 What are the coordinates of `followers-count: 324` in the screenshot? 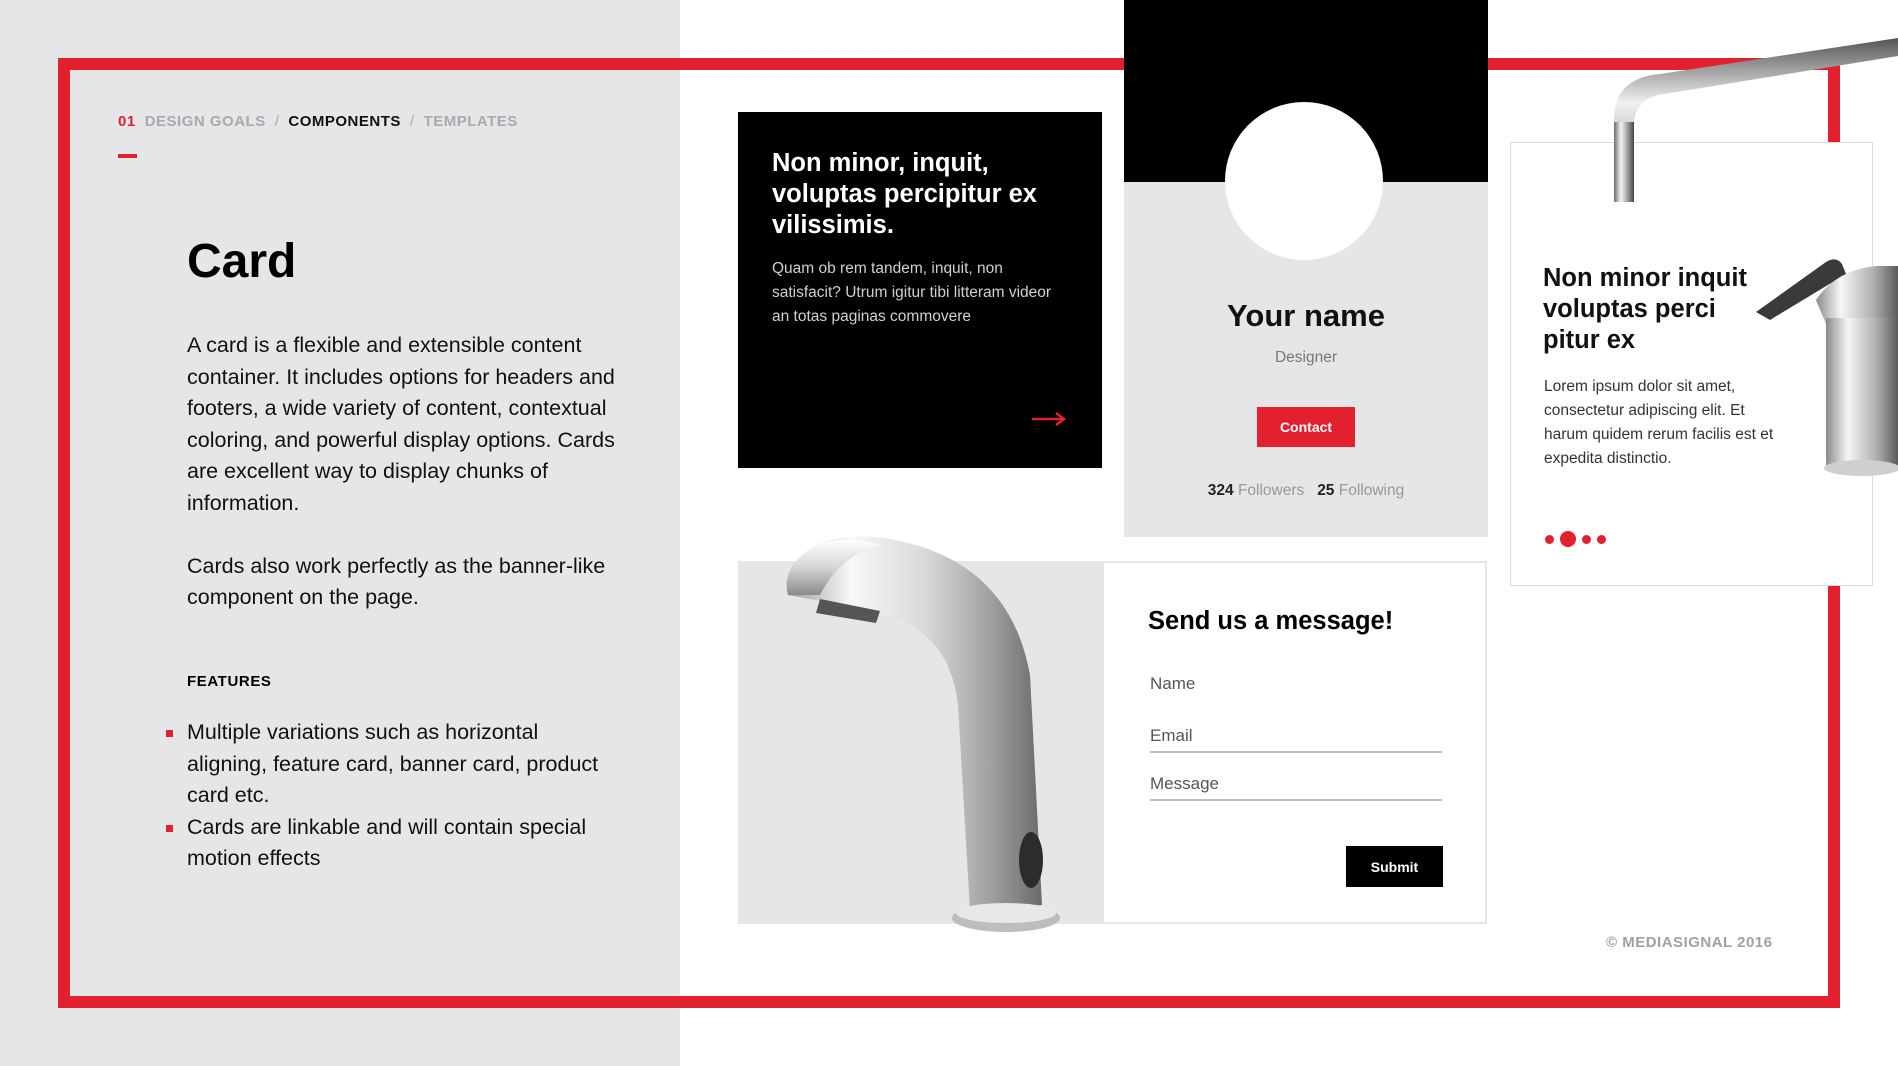 It's located at (1220, 490).